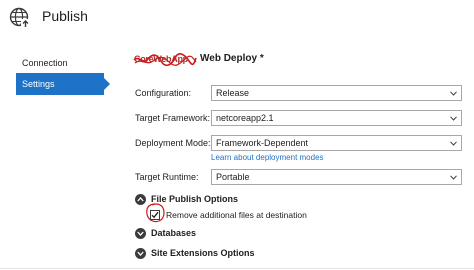 The width and height of the screenshot is (474, 270). I want to click on target-runtime-select: Portable, so click(336, 177).